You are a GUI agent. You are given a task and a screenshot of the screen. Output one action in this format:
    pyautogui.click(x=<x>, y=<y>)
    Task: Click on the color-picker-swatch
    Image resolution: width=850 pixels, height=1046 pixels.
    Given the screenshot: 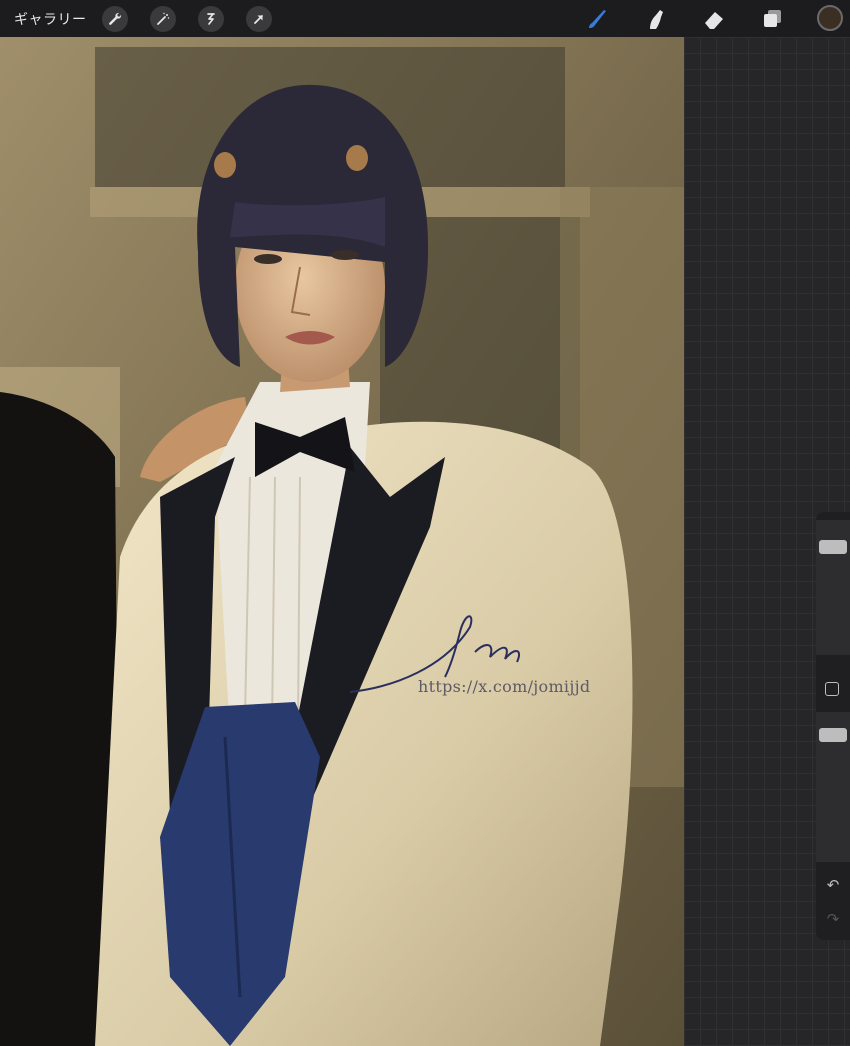 What is the action you would take?
    pyautogui.click(x=830, y=18)
    